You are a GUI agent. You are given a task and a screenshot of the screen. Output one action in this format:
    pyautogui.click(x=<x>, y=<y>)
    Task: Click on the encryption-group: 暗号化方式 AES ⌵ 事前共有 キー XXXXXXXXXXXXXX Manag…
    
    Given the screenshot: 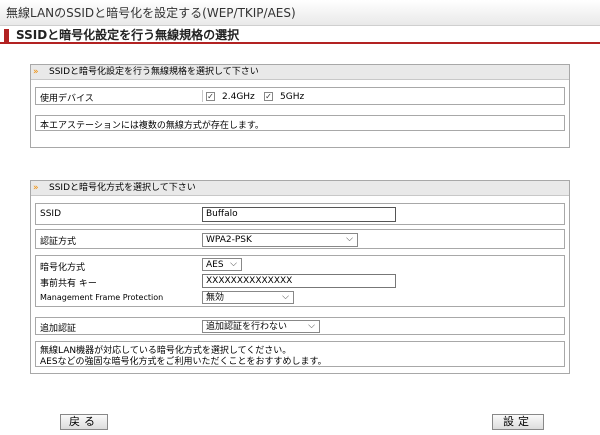 What is the action you would take?
    pyautogui.click(x=300, y=281)
    